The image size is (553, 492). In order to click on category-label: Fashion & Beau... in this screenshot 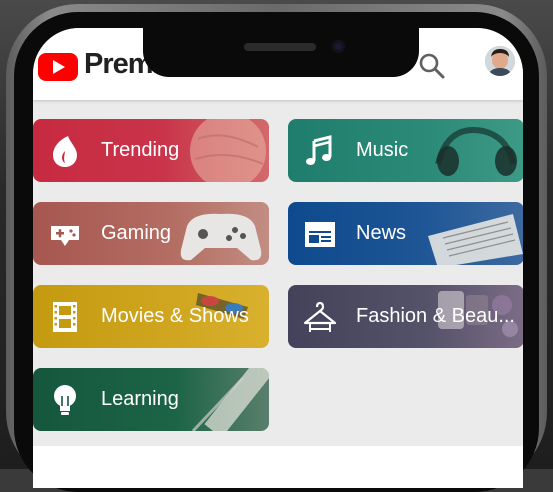, I will do `click(435, 316)`.